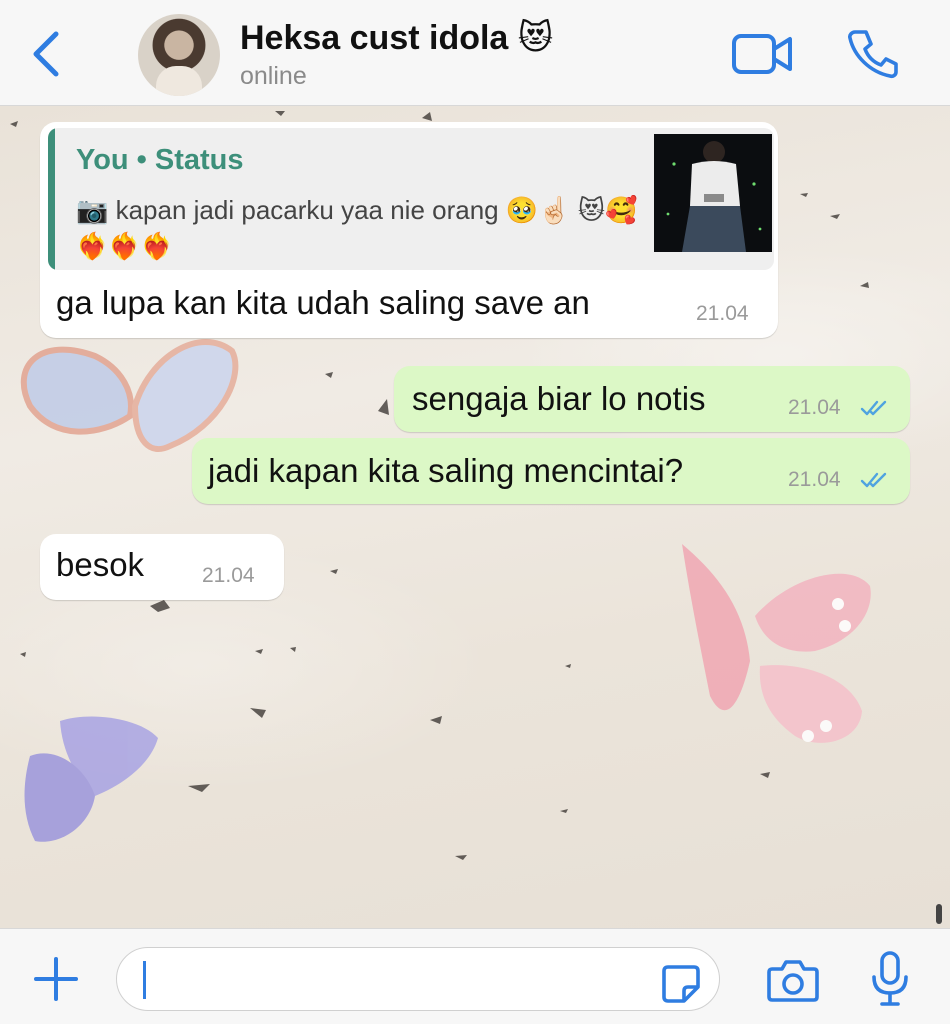 Image resolution: width=950 pixels, height=1024 pixels. What do you see at coordinates (396, 38) in the screenshot?
I see `contact-name: Heksa cust idola 😻` at bounding box center [396, 38].